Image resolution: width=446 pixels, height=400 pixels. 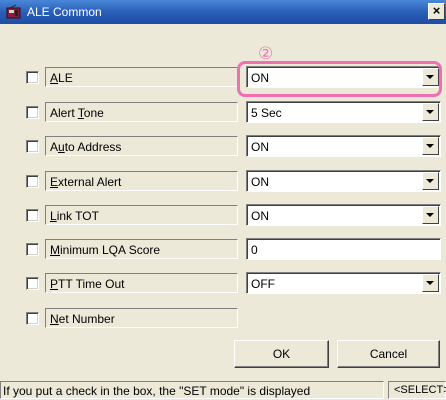 What do you see at coordinates (74, 216) in the screenshot?
I see `link-tot-label: Link TOT` at bounding box center [74, 216].